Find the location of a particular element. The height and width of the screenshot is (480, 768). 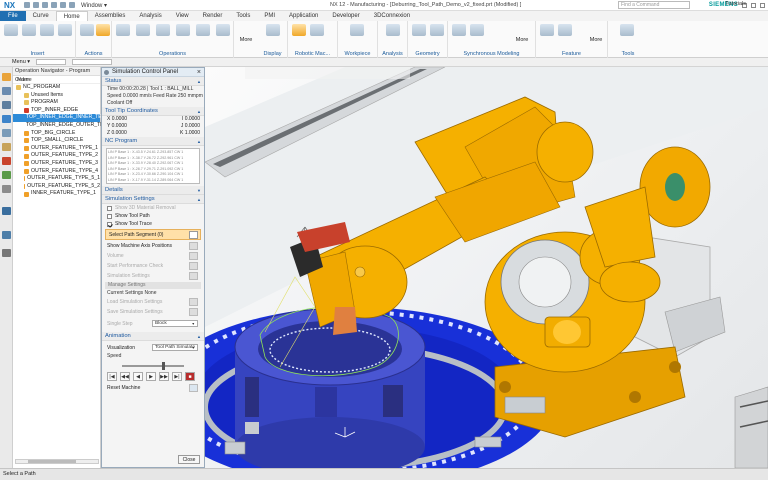

shop-docs-icon is located at coordinates (223, 30).